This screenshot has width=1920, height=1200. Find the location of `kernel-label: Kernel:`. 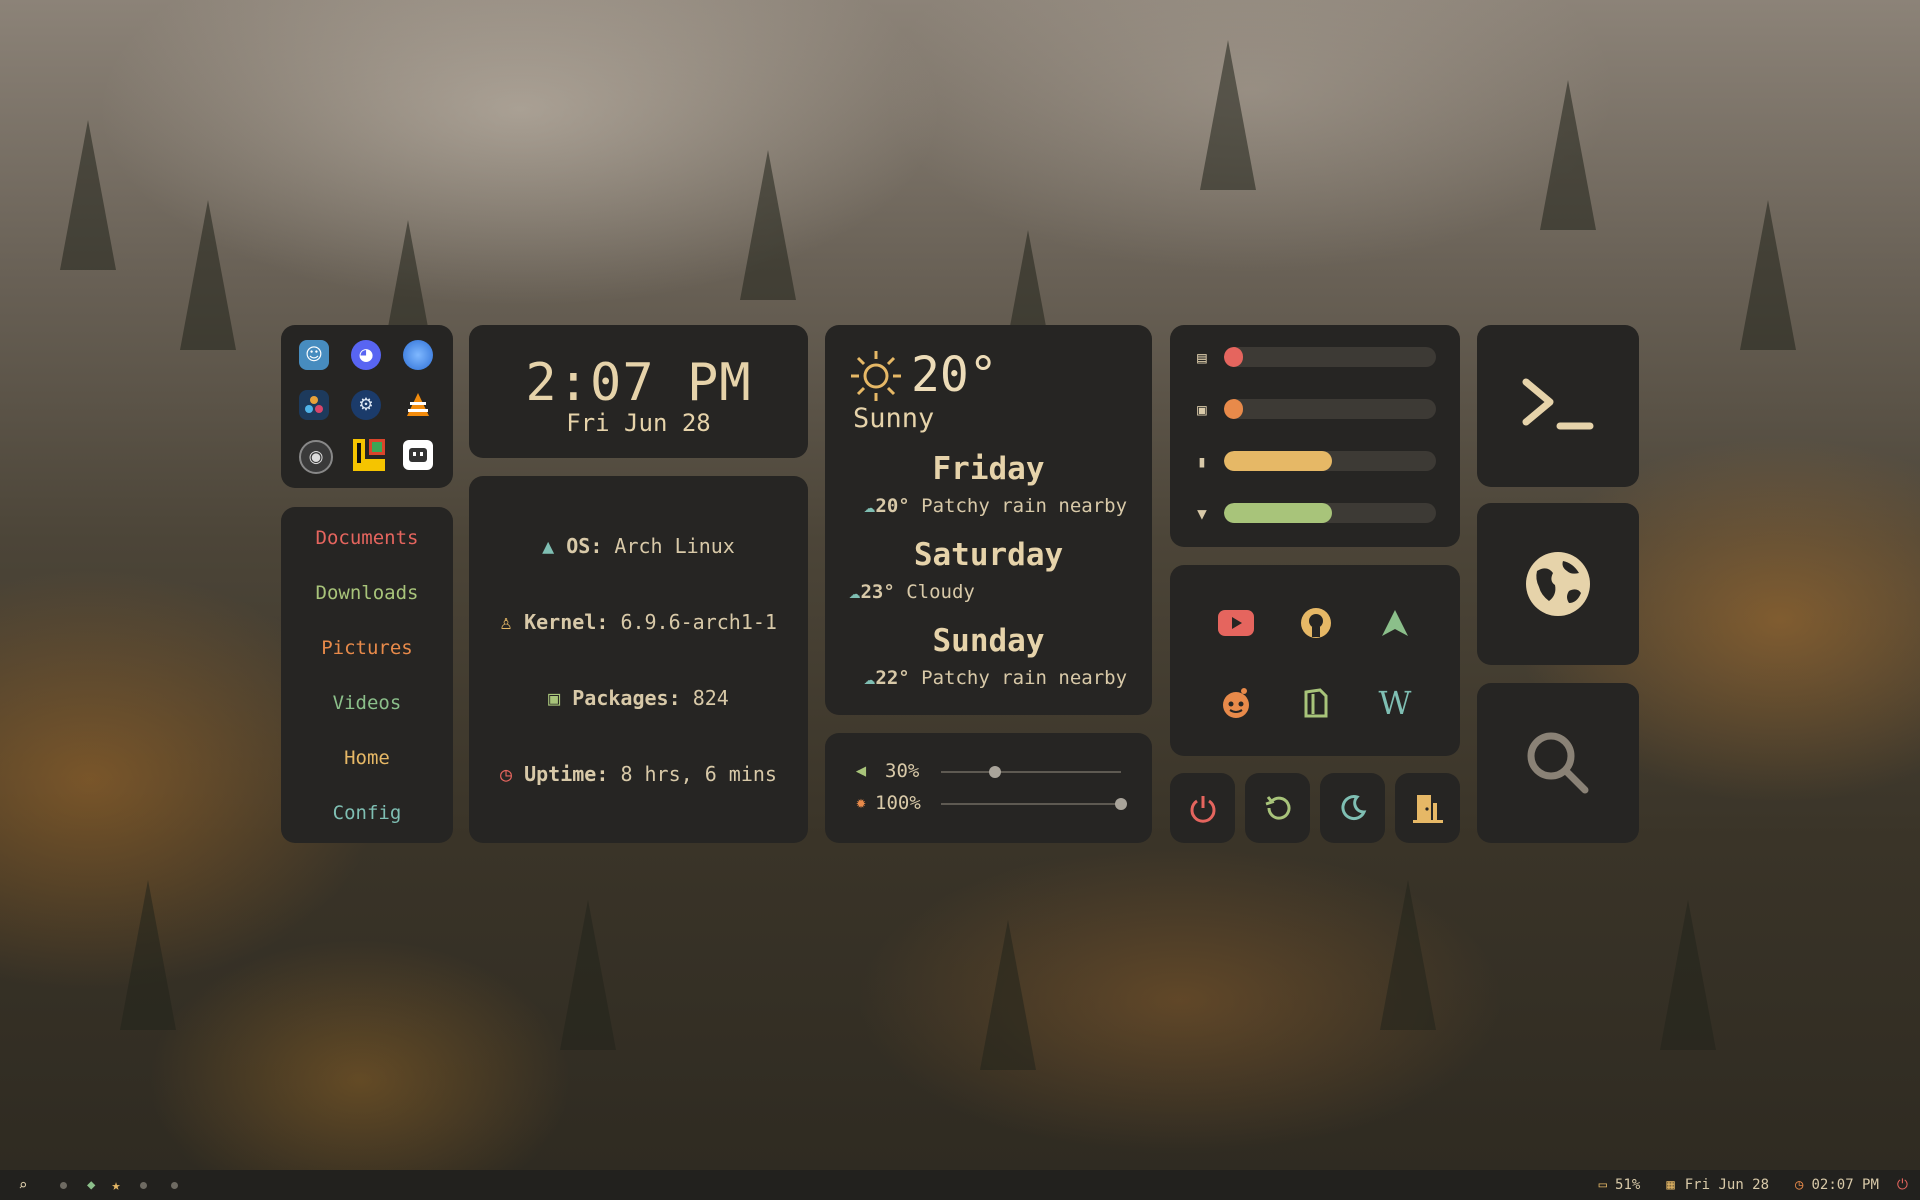

kernel-label: Kernel: is located at coordinates (566, 622).